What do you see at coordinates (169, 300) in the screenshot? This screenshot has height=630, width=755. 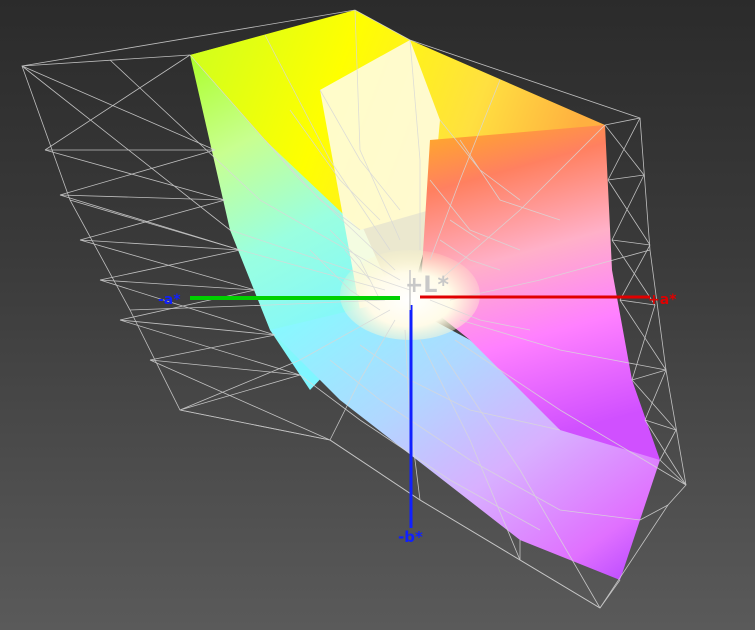 I see `axis-label-a-minus: -a*` at bounding box center [169, 300].